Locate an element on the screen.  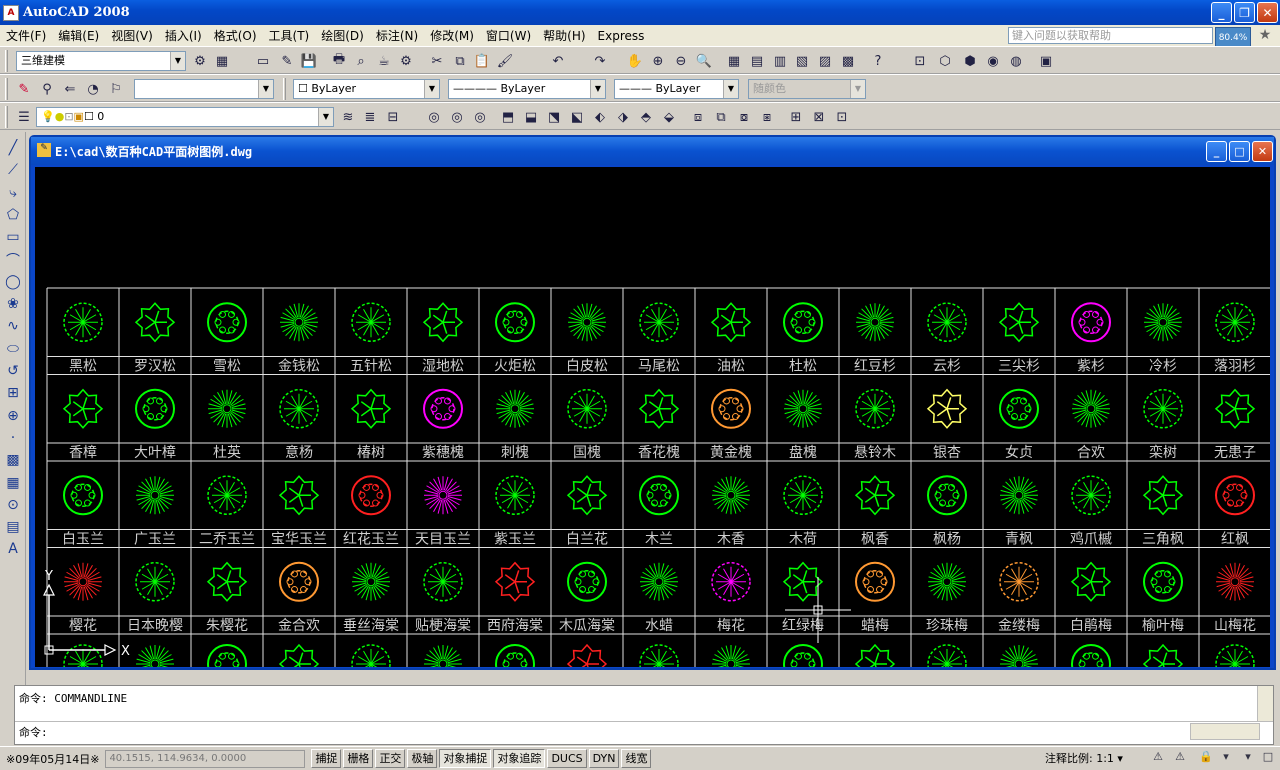
publish-icon: ☕ is located at coordinates (384, 61).